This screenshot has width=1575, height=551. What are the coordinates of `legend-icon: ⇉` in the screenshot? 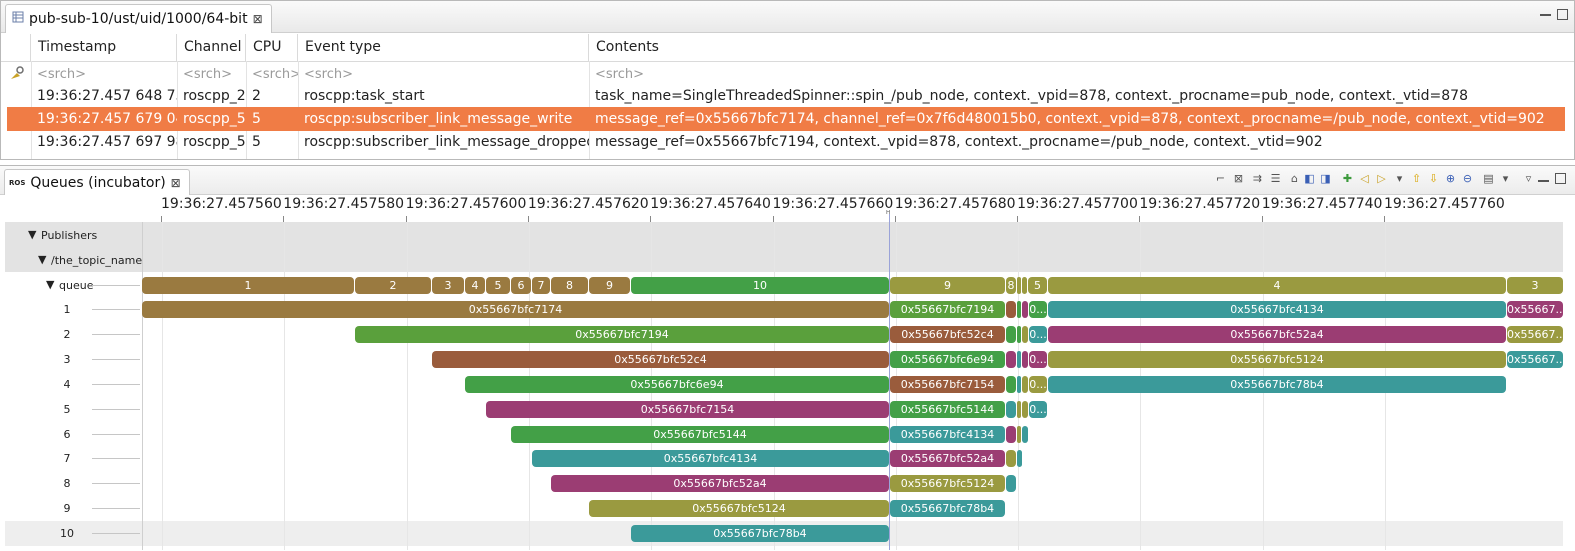 It's located at (1257, 178).